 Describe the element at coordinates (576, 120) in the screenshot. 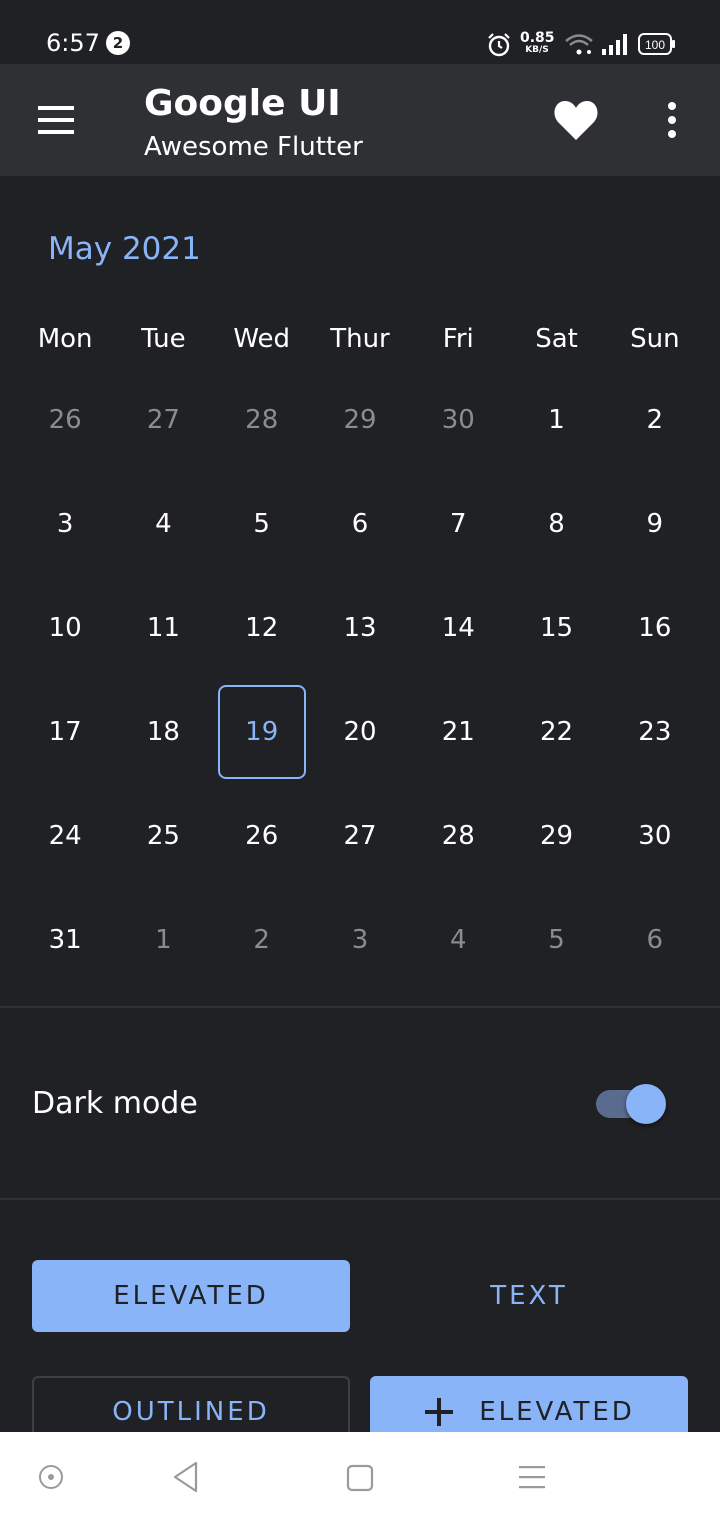

I see `heart-icon` at that location.